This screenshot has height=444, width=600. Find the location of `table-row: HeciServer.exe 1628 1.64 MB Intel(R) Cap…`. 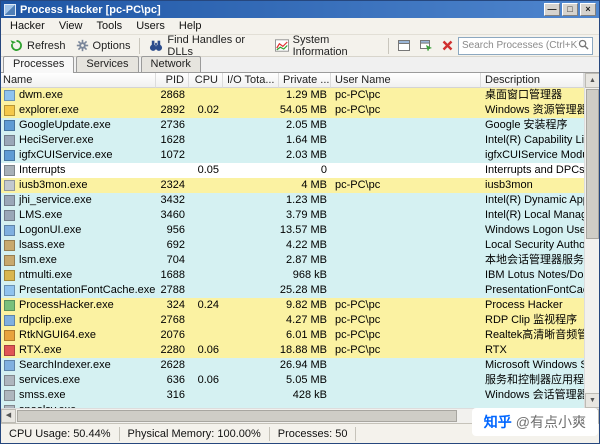

table-row: HeciServer.exe 1628 1.64 MB Intel(R) Cap… is located at coordinates (292, 140).